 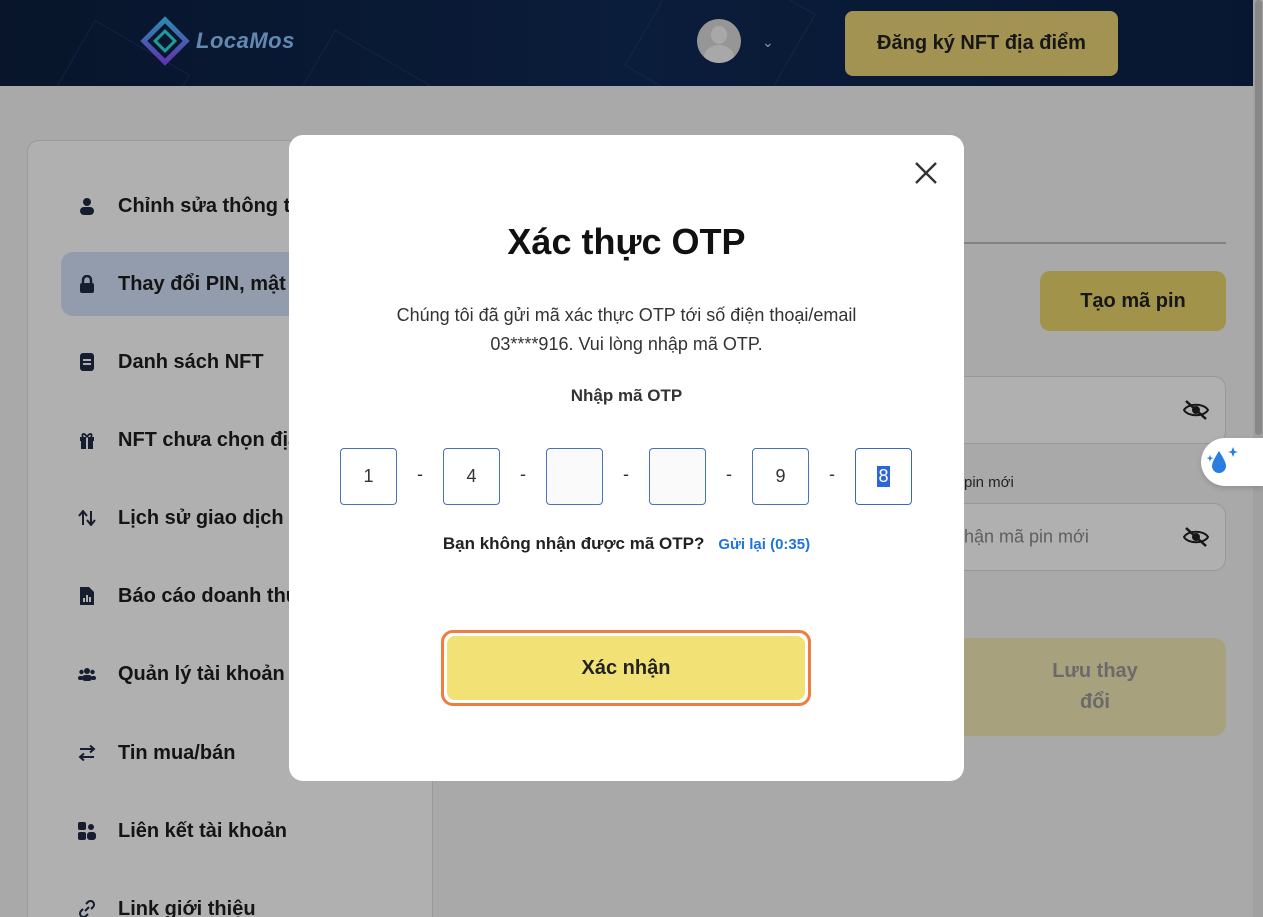 What do you see at coordinates (1222, 460) in the screenshot?
I see `water-drop-sparkle-icon` at bounding box center [1222, 460].